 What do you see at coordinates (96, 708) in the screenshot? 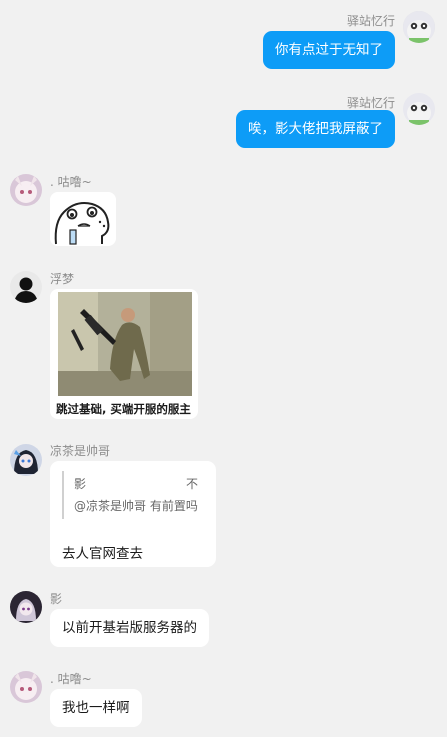
I see `message-bubble: 我也一样啊` at bounding box center [96, 708].